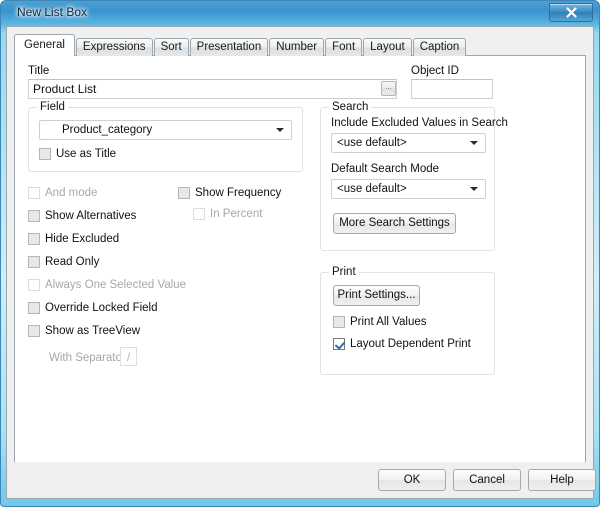  I want to click on search-group-label: Search, so click(350, 107).